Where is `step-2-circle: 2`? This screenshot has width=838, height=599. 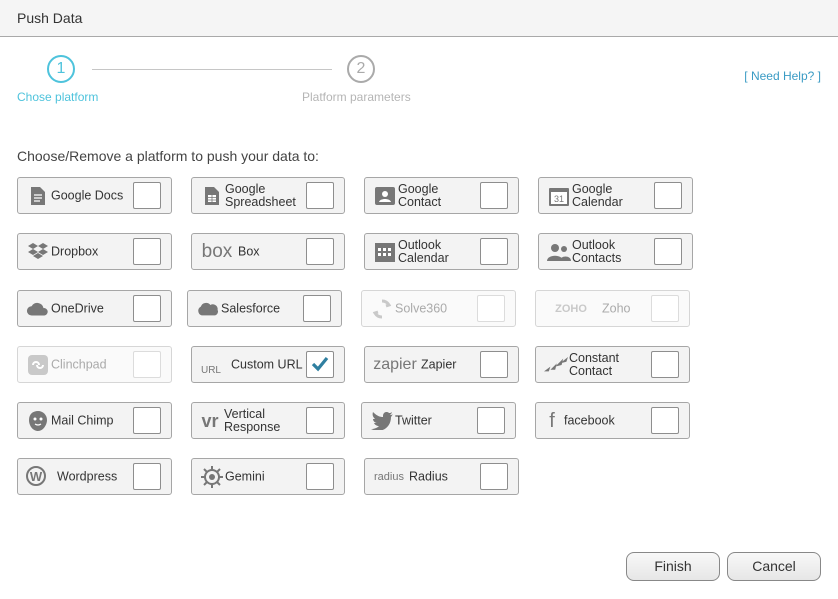 step-2-circle: 2 is located at coordinates (361, 69).